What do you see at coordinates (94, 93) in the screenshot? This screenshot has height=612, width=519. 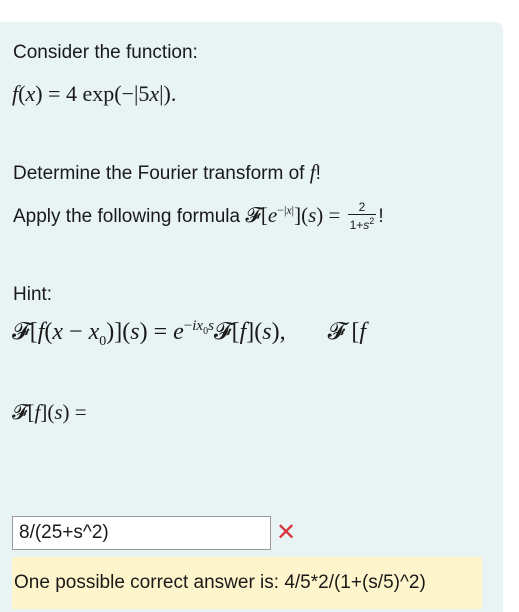 I see `function-definition: f(x) = 4 exp(−|5x|).` at bounding box center [94, 93].